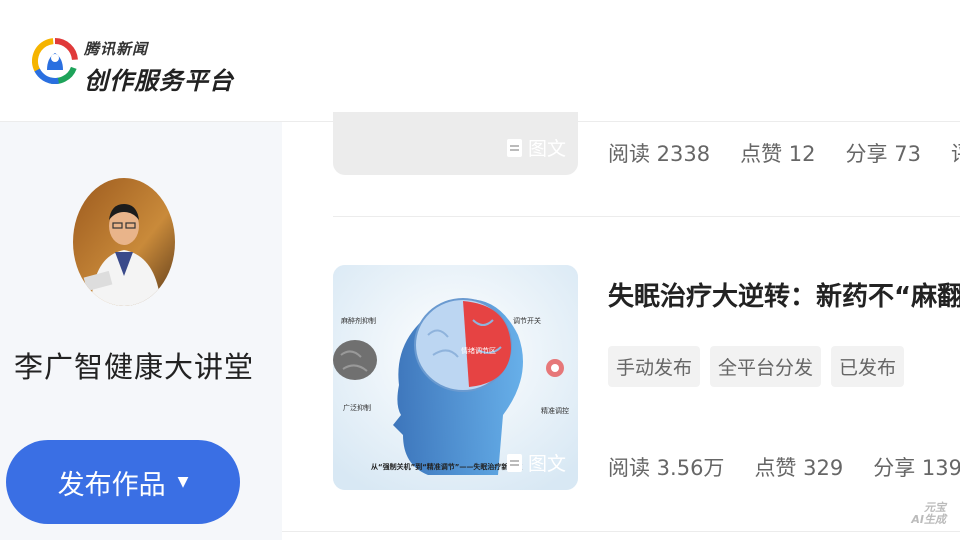  Describe the element at coordinates (868, 366) in the screenshot. I see `tag-published: 已发布` at that location.